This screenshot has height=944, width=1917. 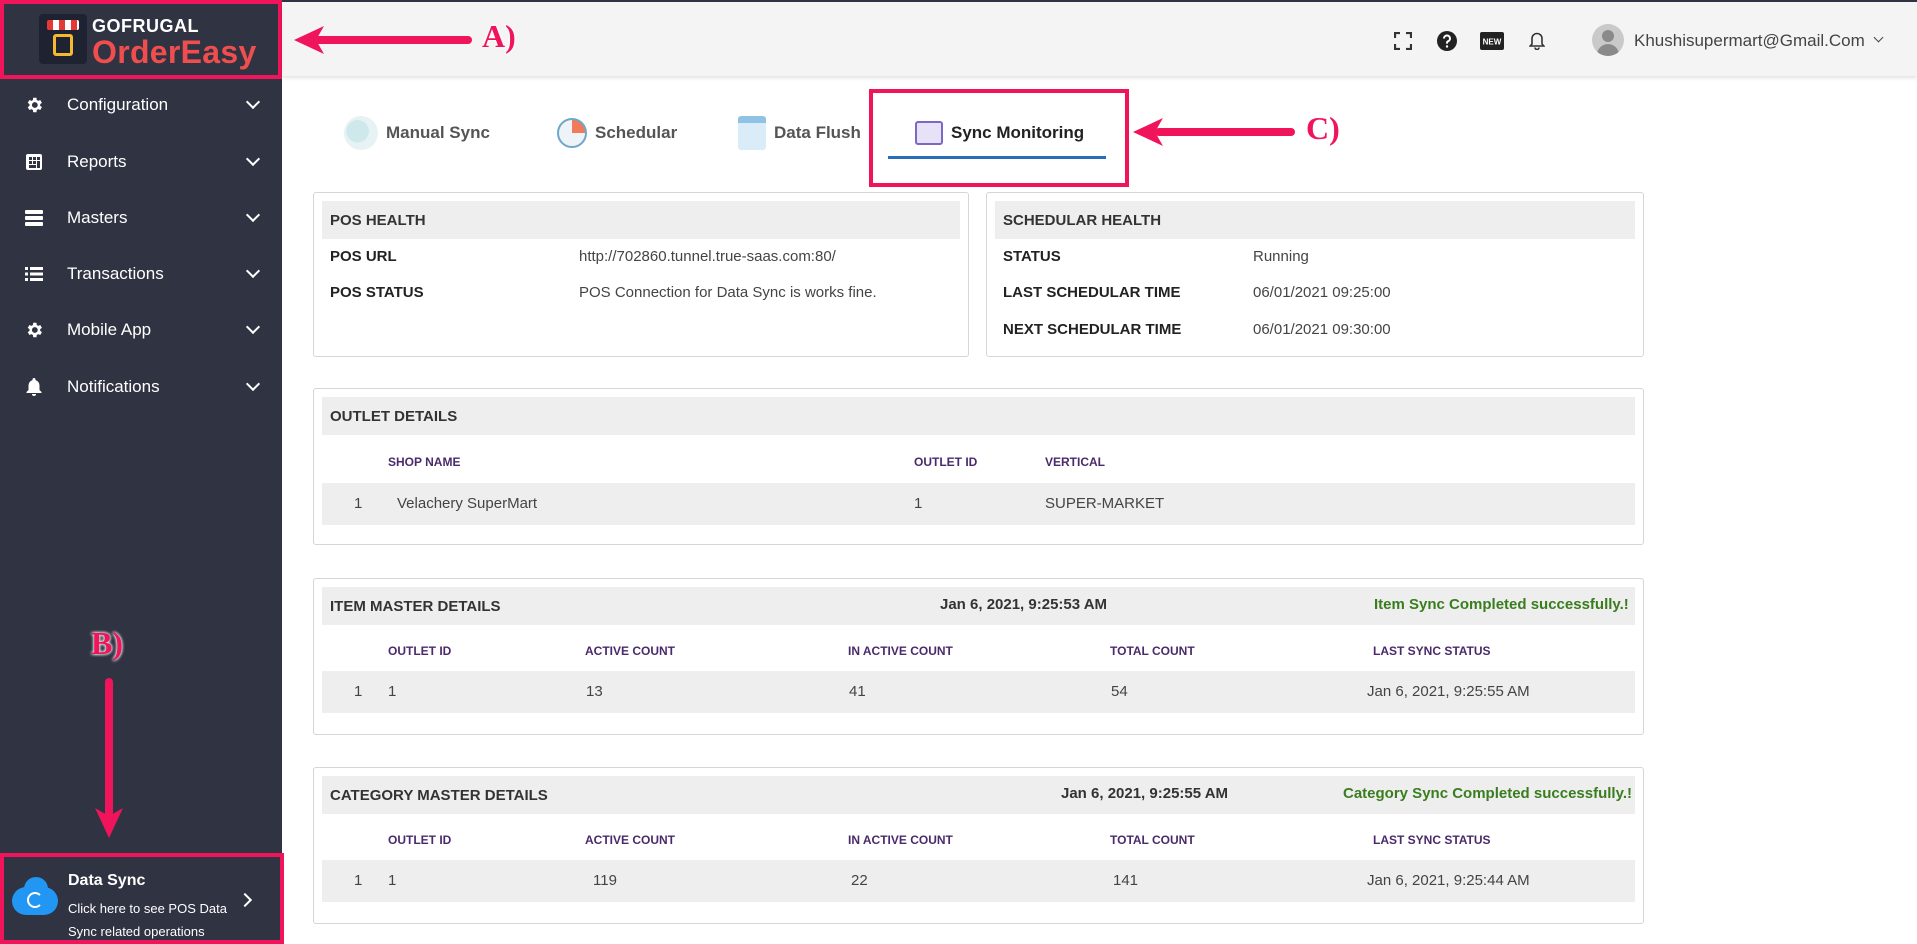 I want to click on server-icon, so click(x=34, y=218).